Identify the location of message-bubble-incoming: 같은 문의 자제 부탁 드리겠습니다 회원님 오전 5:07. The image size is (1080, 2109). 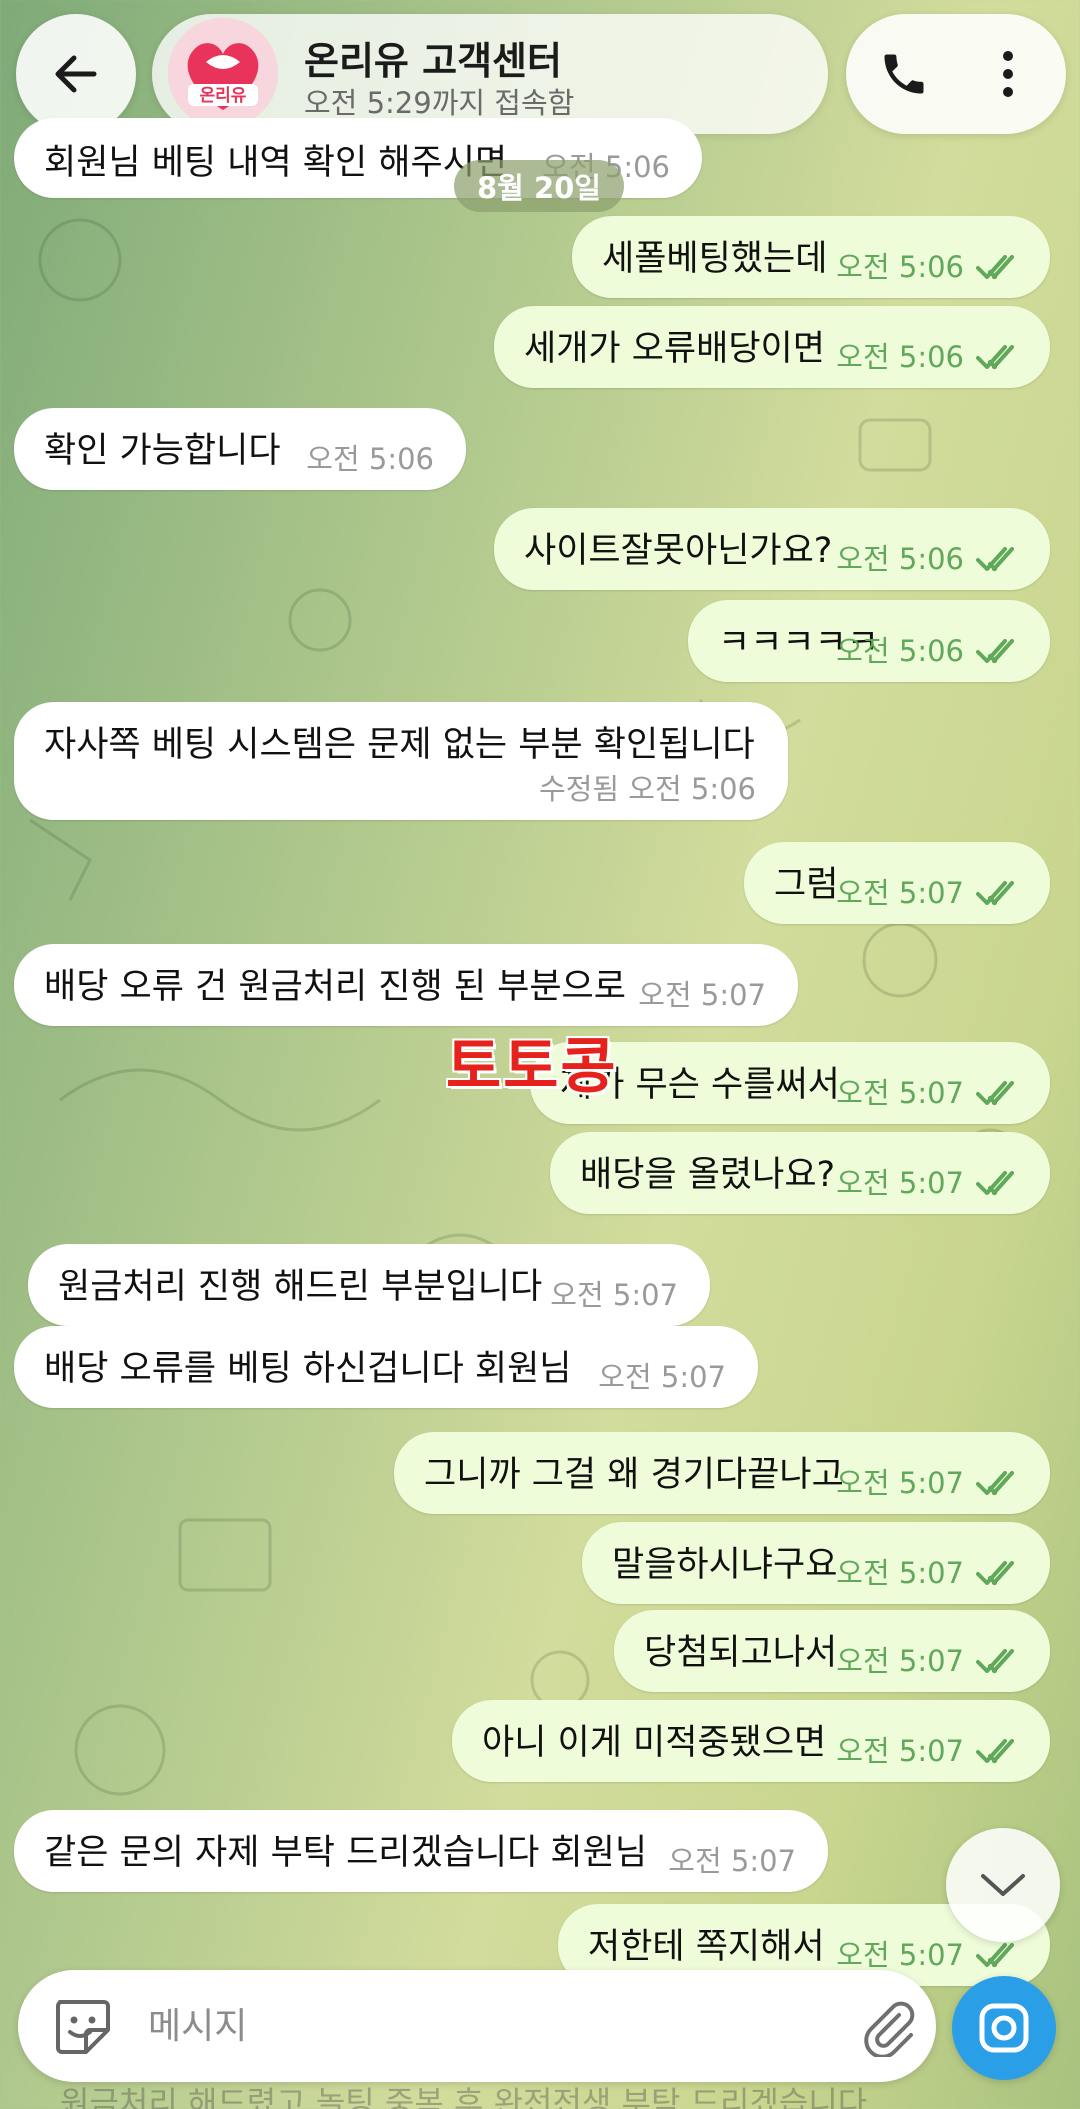
(421, 1851).